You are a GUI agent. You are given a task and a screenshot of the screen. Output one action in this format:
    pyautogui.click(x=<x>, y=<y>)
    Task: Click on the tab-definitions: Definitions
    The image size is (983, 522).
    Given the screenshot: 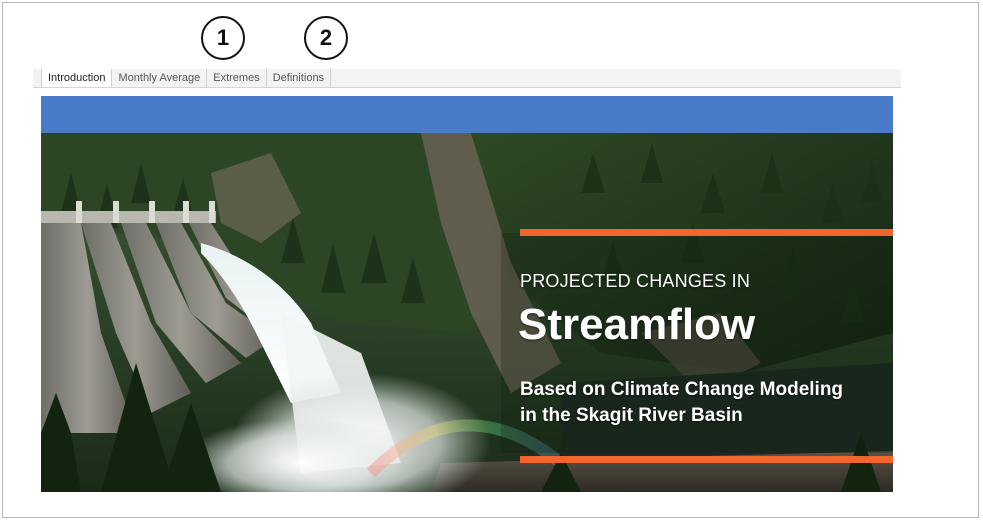 What is the action you would take?
    pyautogui.click(x=299, y=78)
    